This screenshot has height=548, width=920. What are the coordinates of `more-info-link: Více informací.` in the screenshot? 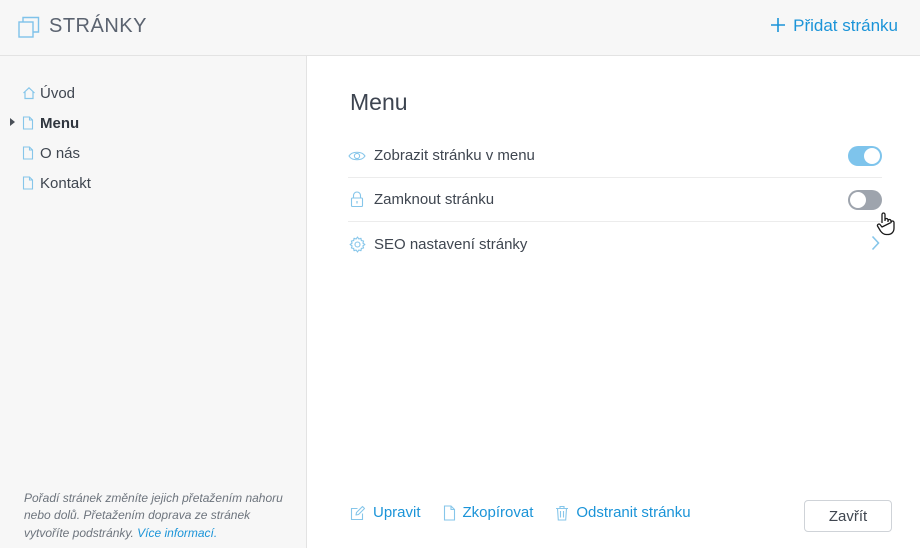 It's located at (177, 533).